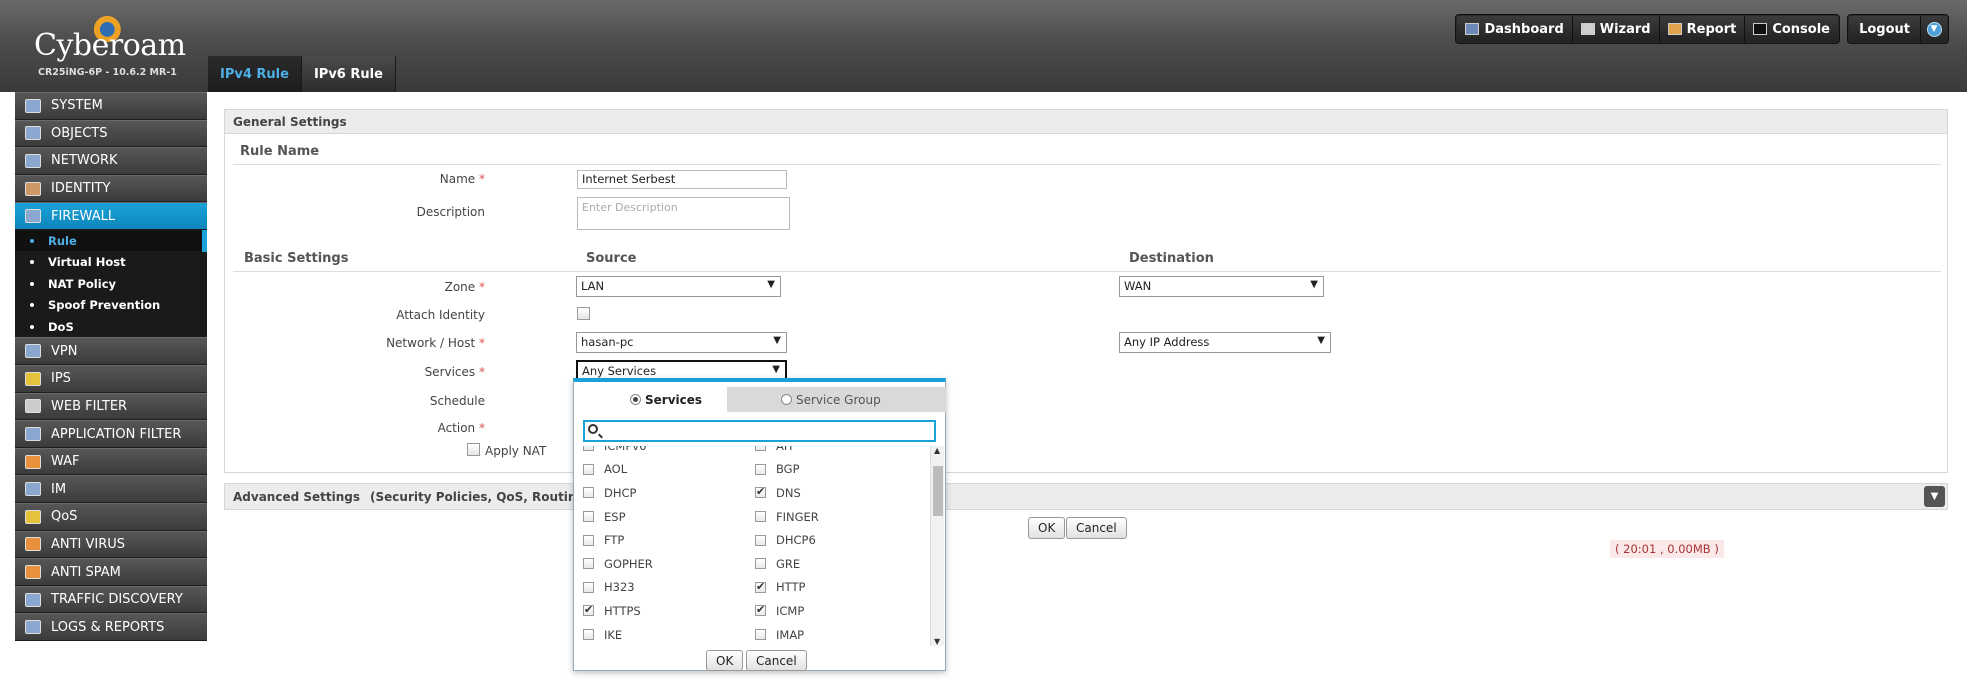 The image size is (1967, 693). Describe the element at coordinates (77, 106) in the screenshot. I see `sidebar-item-label: SYSTEM` at that location.